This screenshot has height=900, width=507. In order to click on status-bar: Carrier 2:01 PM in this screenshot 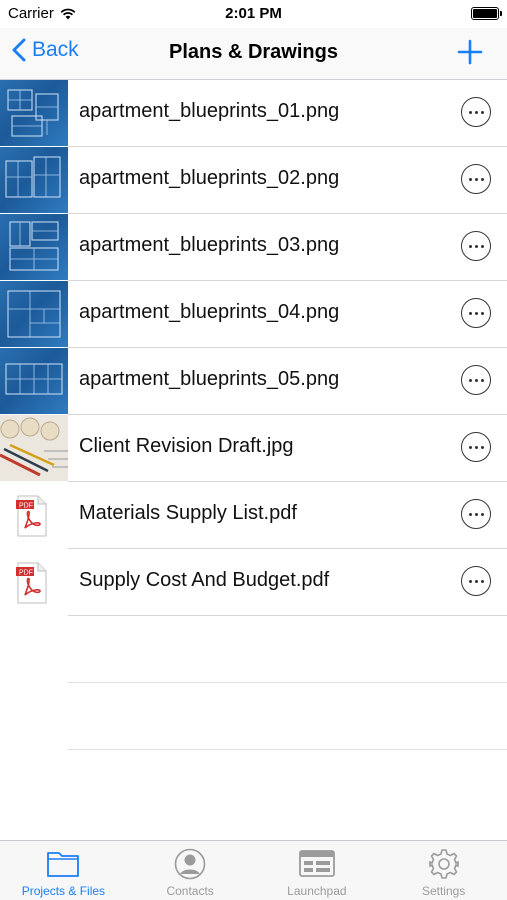, I will do `click(253, 14)`.